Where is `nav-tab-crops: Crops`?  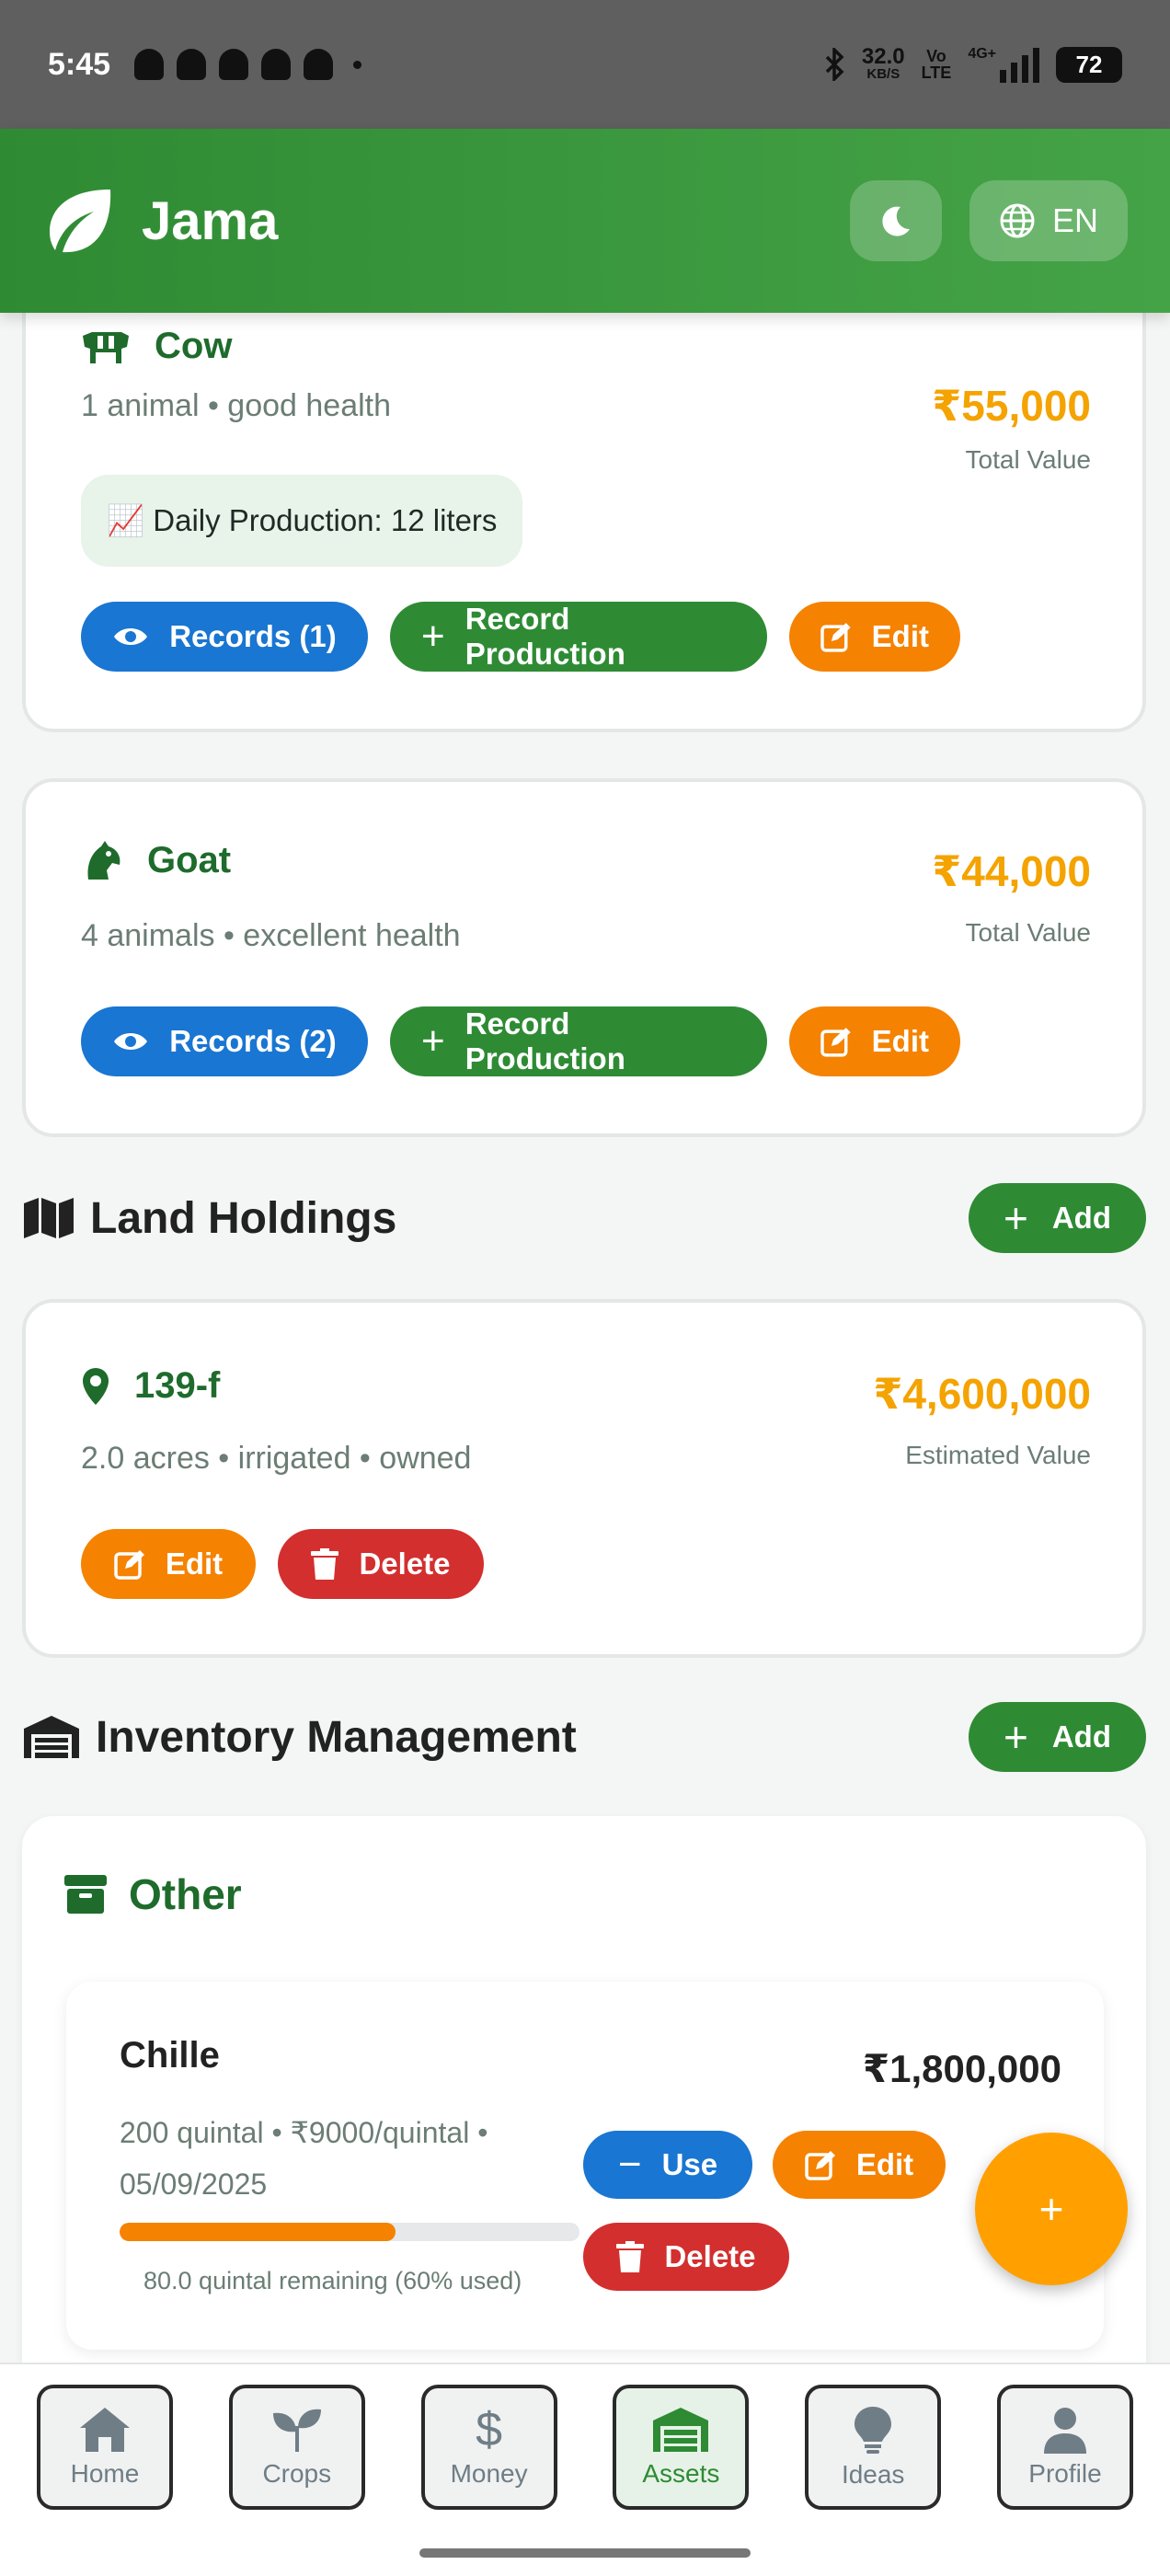 nav-tab-crops: Crops is located at coordinates (296, 2447).